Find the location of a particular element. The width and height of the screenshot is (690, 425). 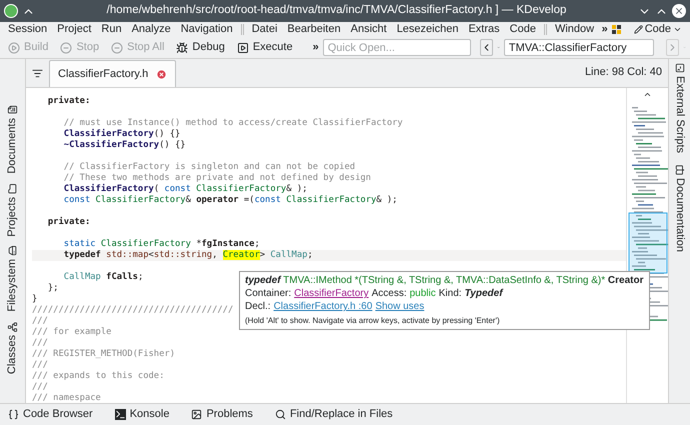

bug-icon is located at coordinates (182, 48).